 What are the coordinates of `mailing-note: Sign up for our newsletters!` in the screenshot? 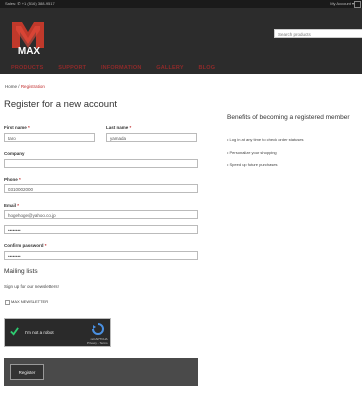 It's located at (31, 286).